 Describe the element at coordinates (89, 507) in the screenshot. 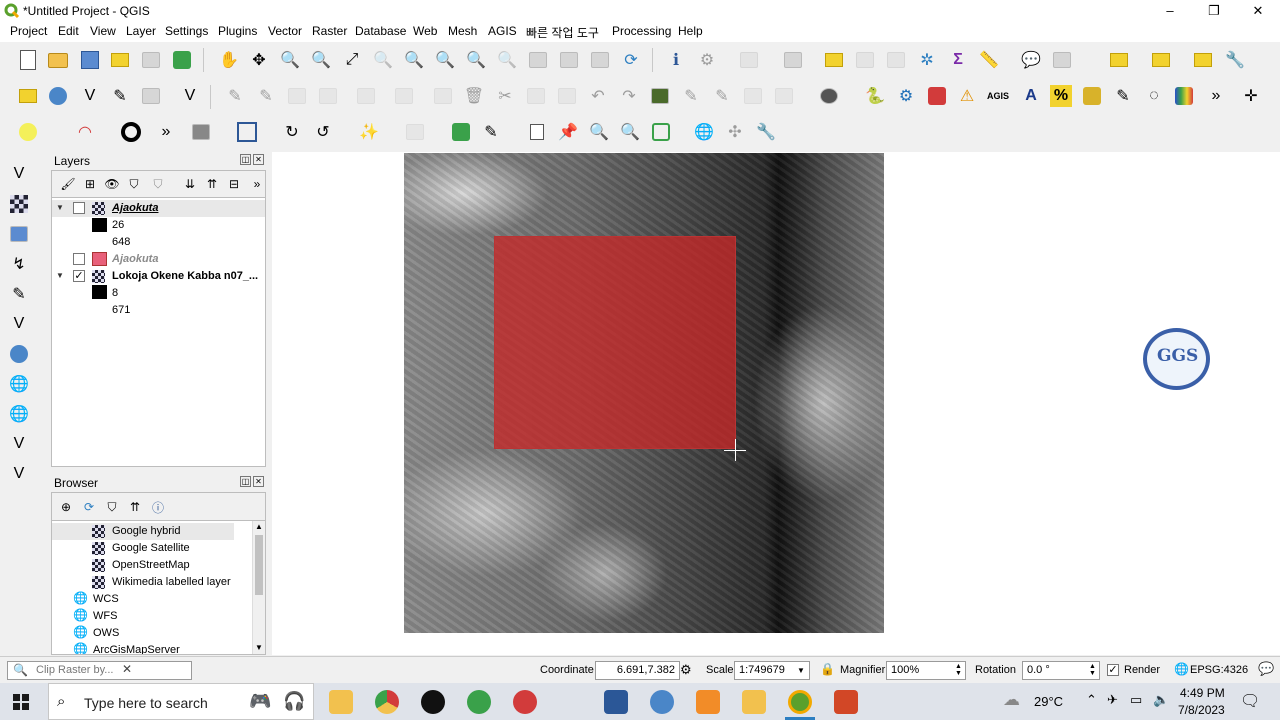

I see `refresh-browser-icon: ⟳` at that location.